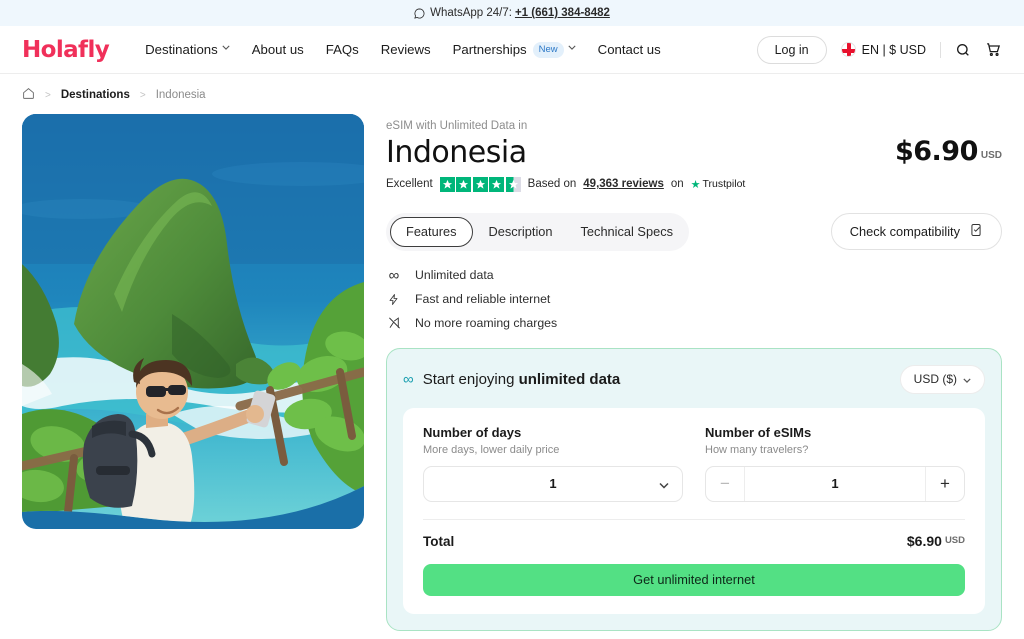 Image resolution: width=1024 pixels, height=639 pixels. I want to click on price-amount: $6.90, so click(936, 151).